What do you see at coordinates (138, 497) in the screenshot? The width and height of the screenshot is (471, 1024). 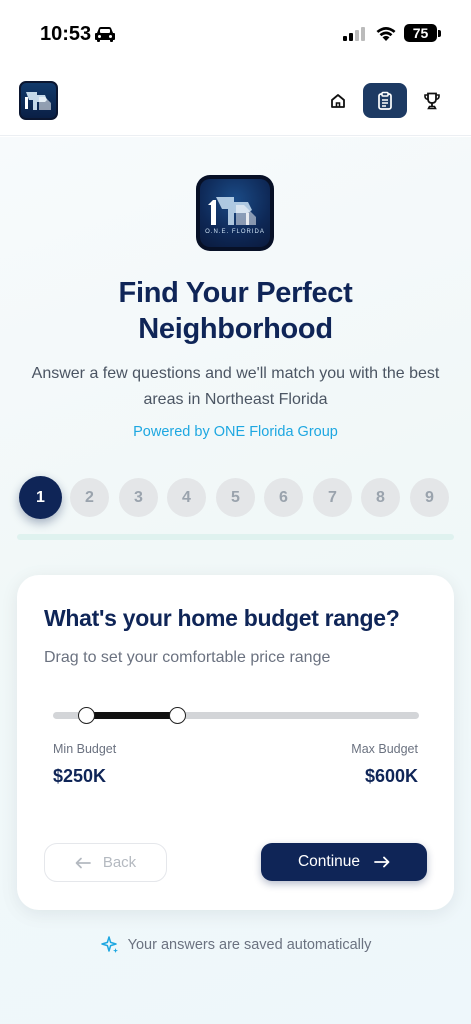 I see `step-3: 3` at bounding box center [138, 497].